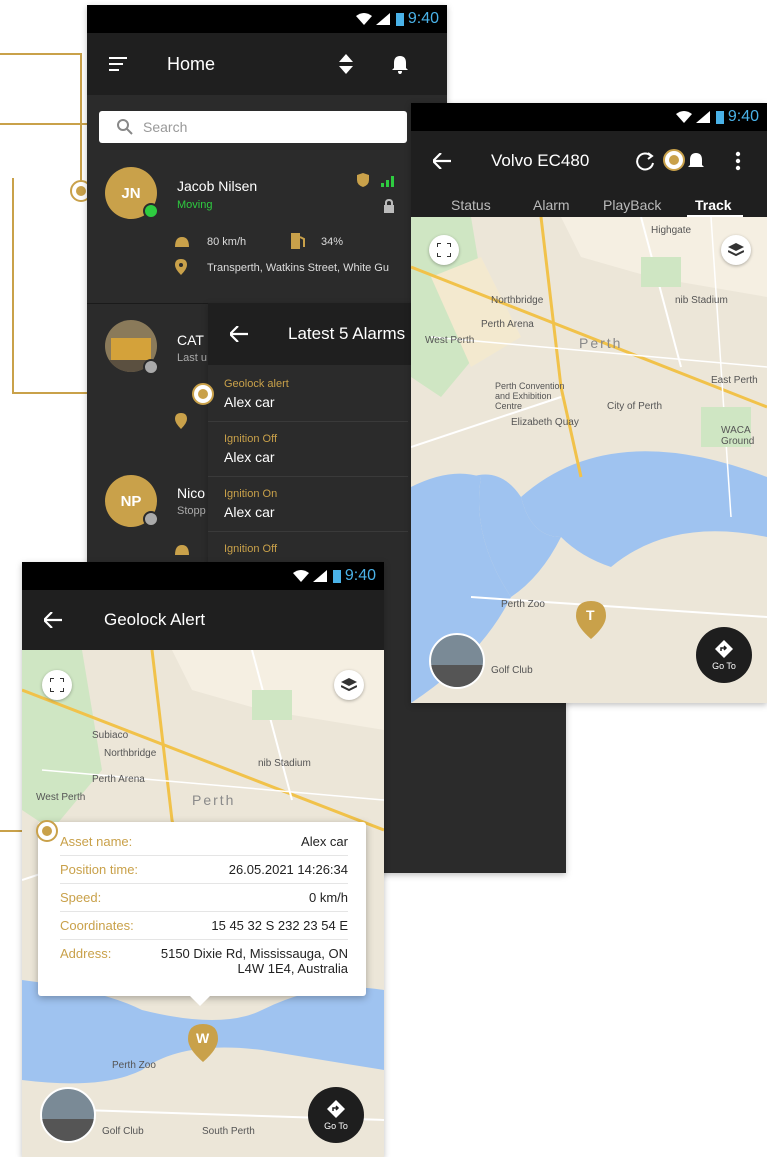 The image size is (767, 1157). What do you see at coordinates (336, 1125) in the screenshot?
I see `goto-label: Go To` at bounding box center [336, 1125].